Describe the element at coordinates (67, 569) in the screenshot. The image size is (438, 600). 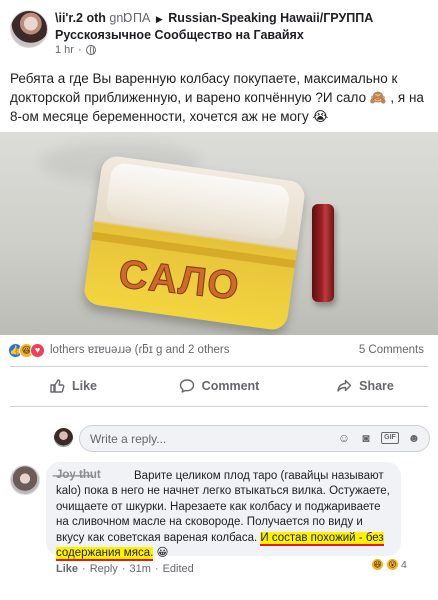
I see `comment-like-link: Like` at that location.